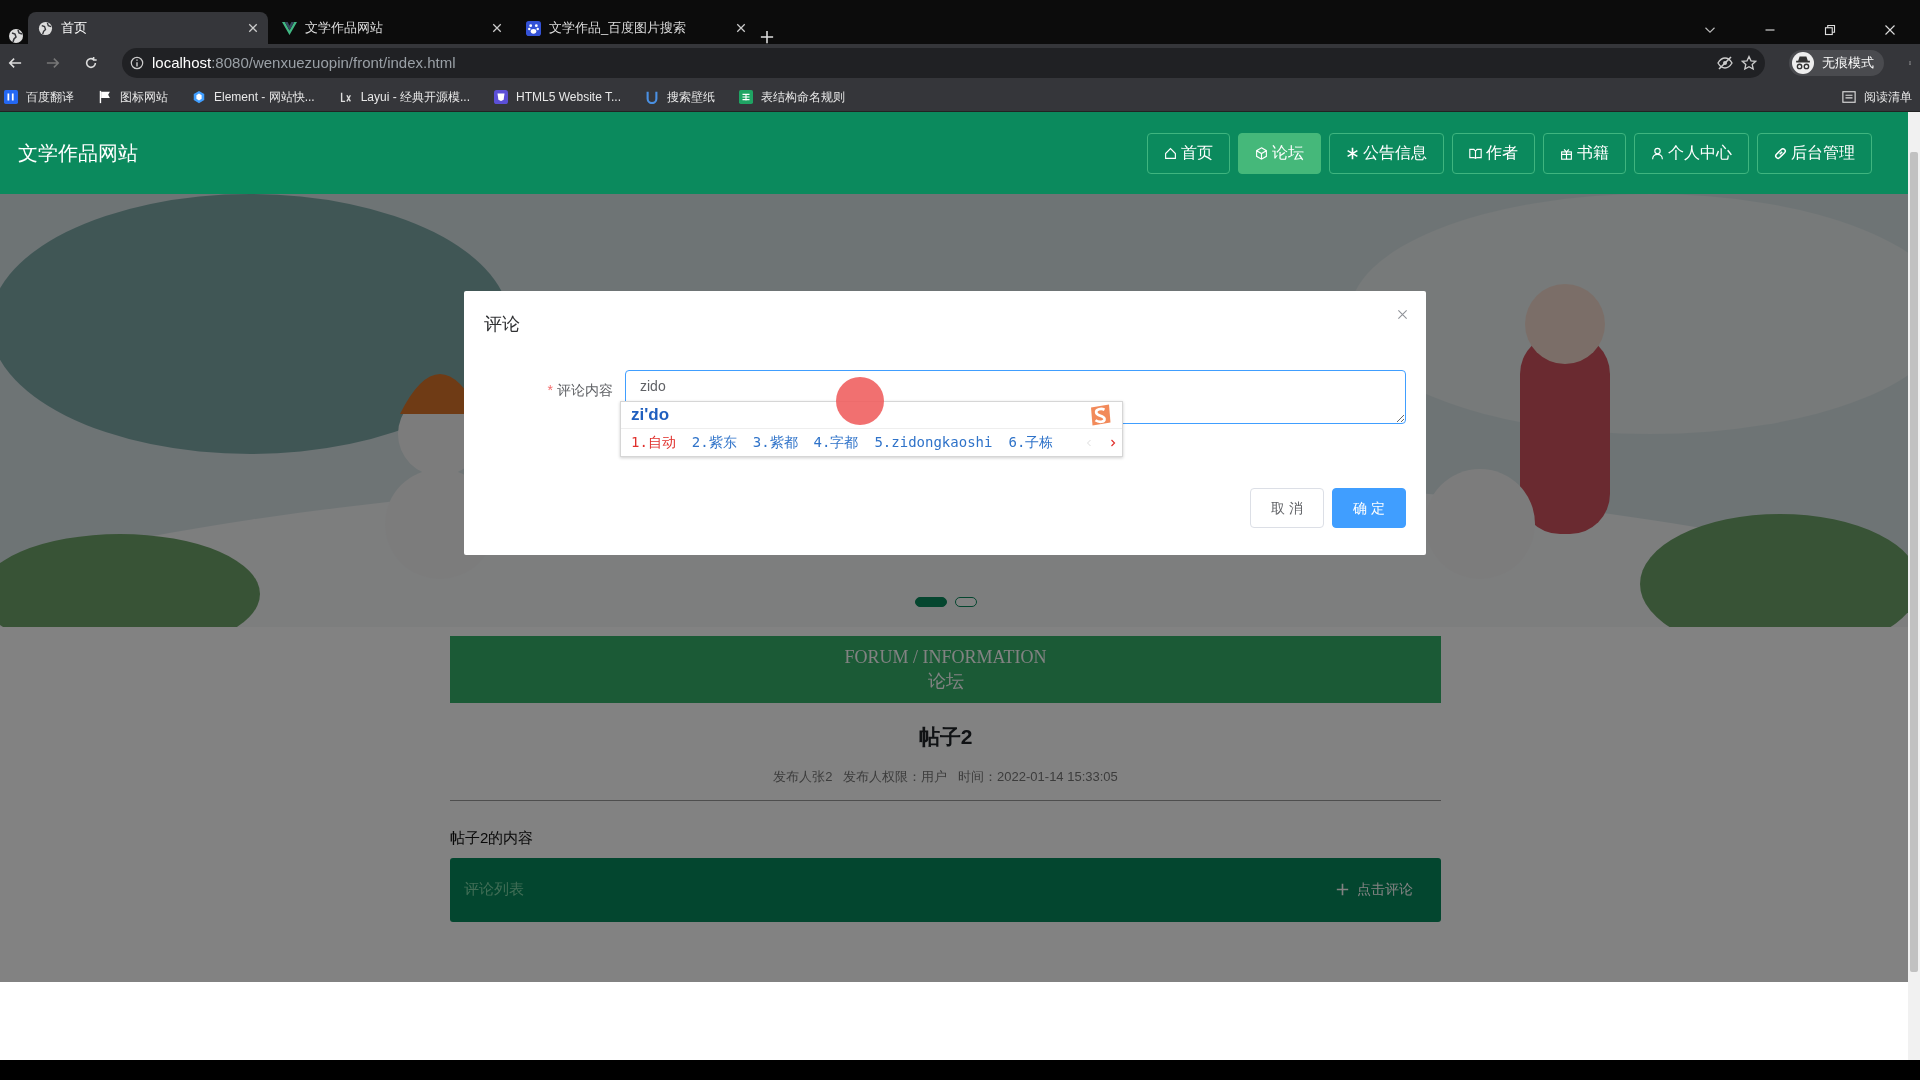 Image resolution: width=1920 pixels, height=1080 pixels. I want to click on chevron-right-icon, so click(1113, 442).